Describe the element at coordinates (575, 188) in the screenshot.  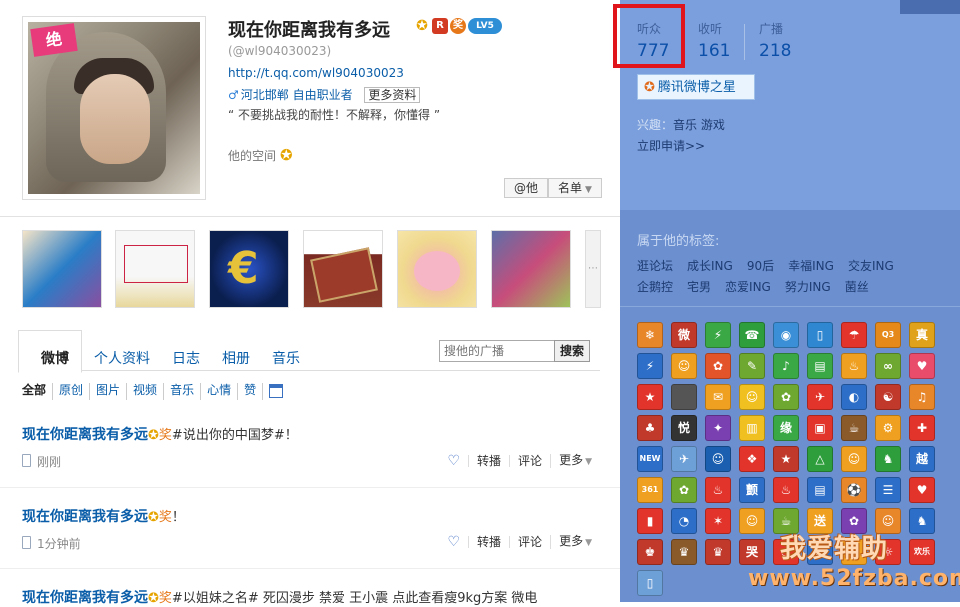
I see `list-button: 名单 ▼` at that location.